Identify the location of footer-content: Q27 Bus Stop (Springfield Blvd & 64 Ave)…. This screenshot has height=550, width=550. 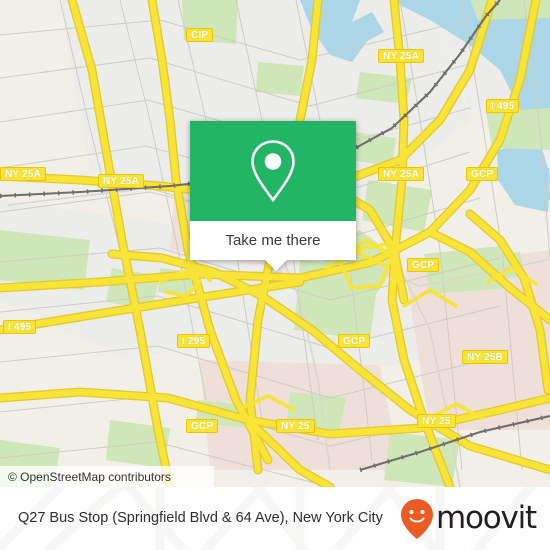
(275, 518).